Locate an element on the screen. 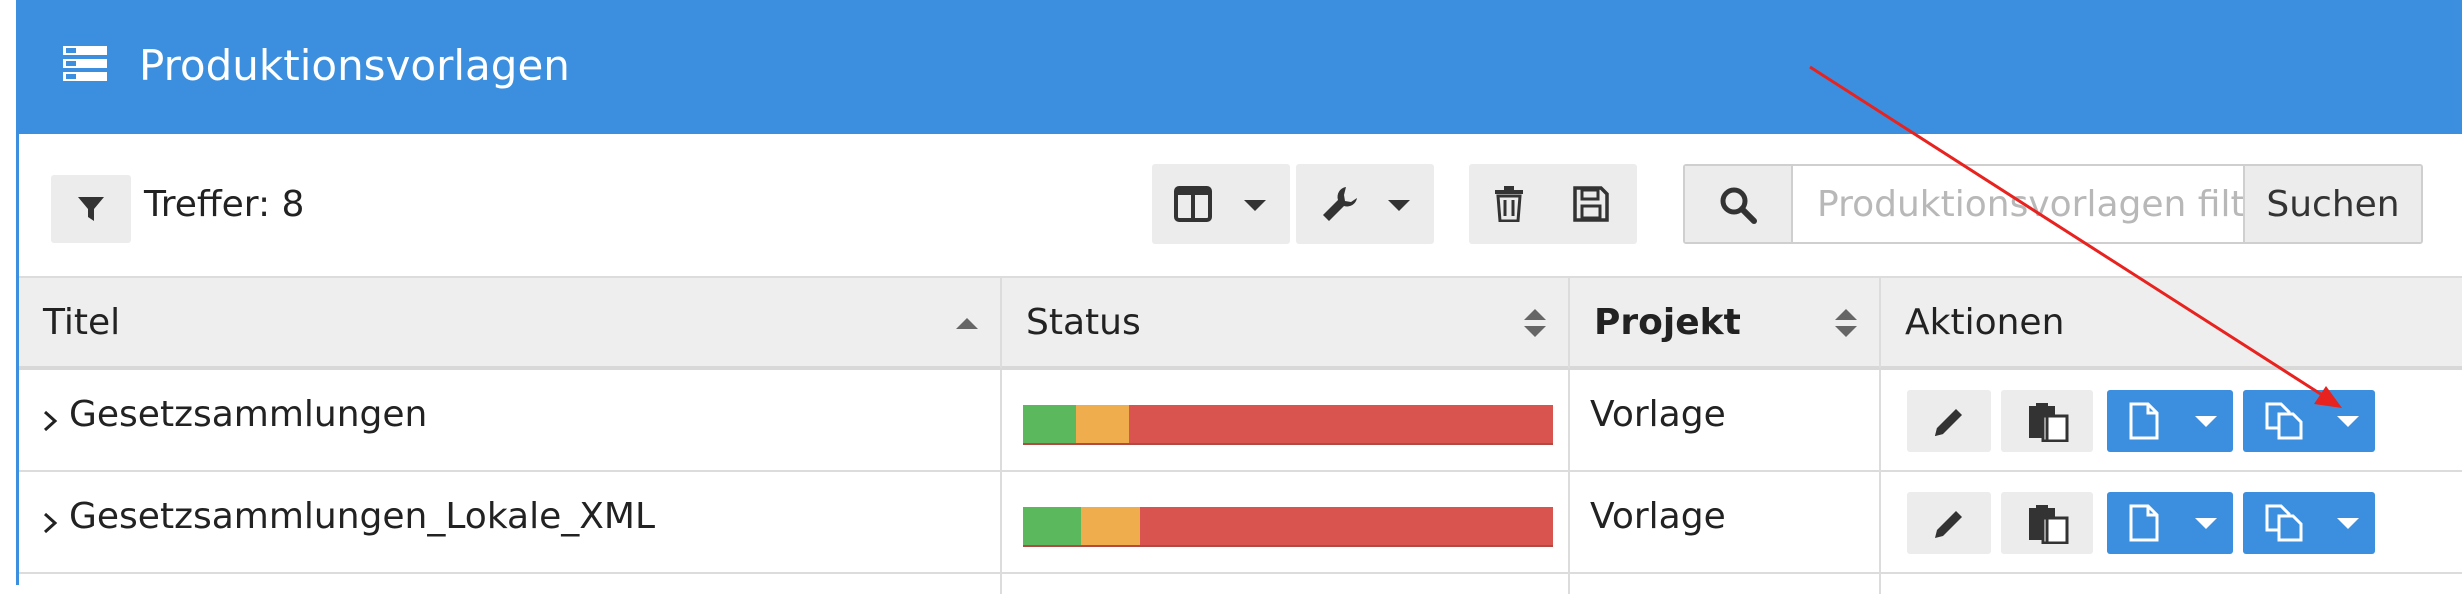 The image size is (2462, 594). cell-title: Gesetzsammlungen_Lokale_XML is located at coordinates (510, 522).